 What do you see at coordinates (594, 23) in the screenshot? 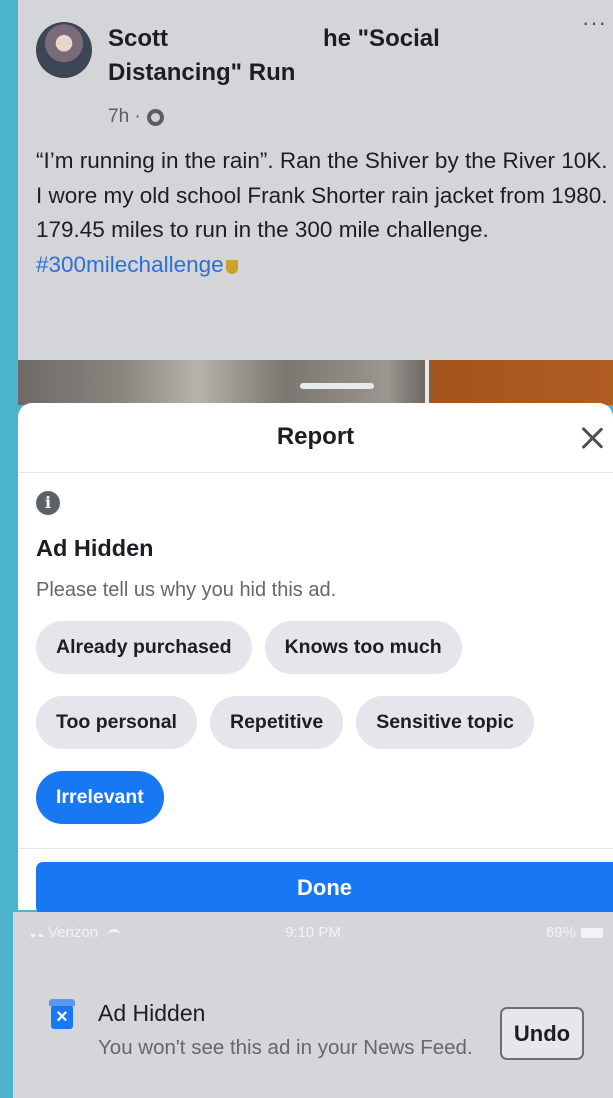
I see `more-options-icon: ···` at bounding box center [594, 23].